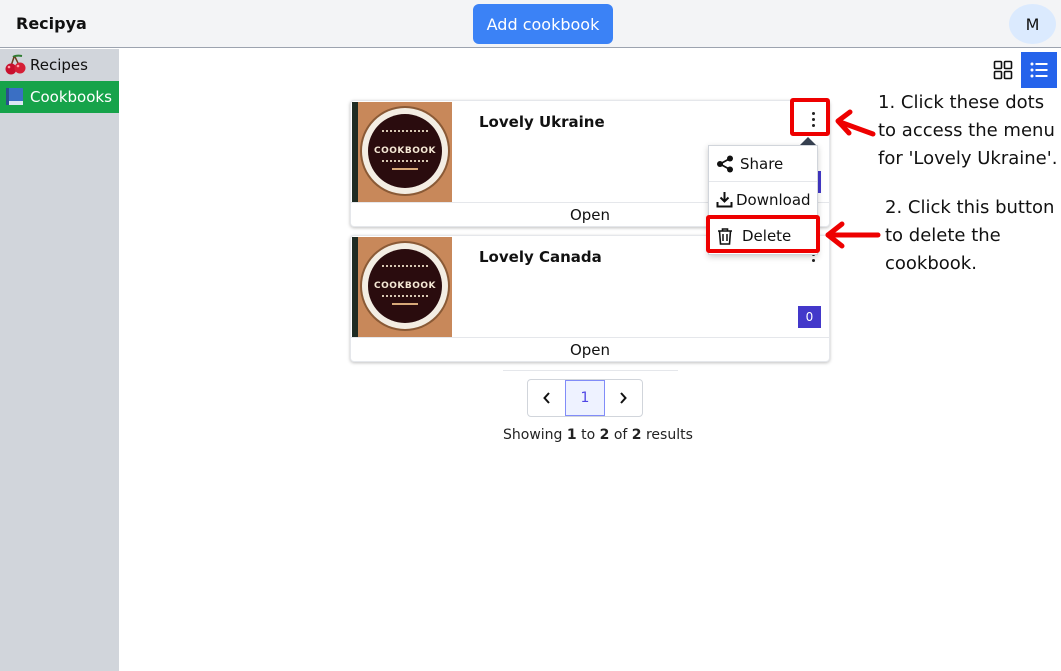 This screenshot has height=671, width=1061. What do you see at coordinates (598, 435) in the screenshot?
I see `results-summary: Showing 1 to 2 of 2 results` at bounding box center [598, 435].